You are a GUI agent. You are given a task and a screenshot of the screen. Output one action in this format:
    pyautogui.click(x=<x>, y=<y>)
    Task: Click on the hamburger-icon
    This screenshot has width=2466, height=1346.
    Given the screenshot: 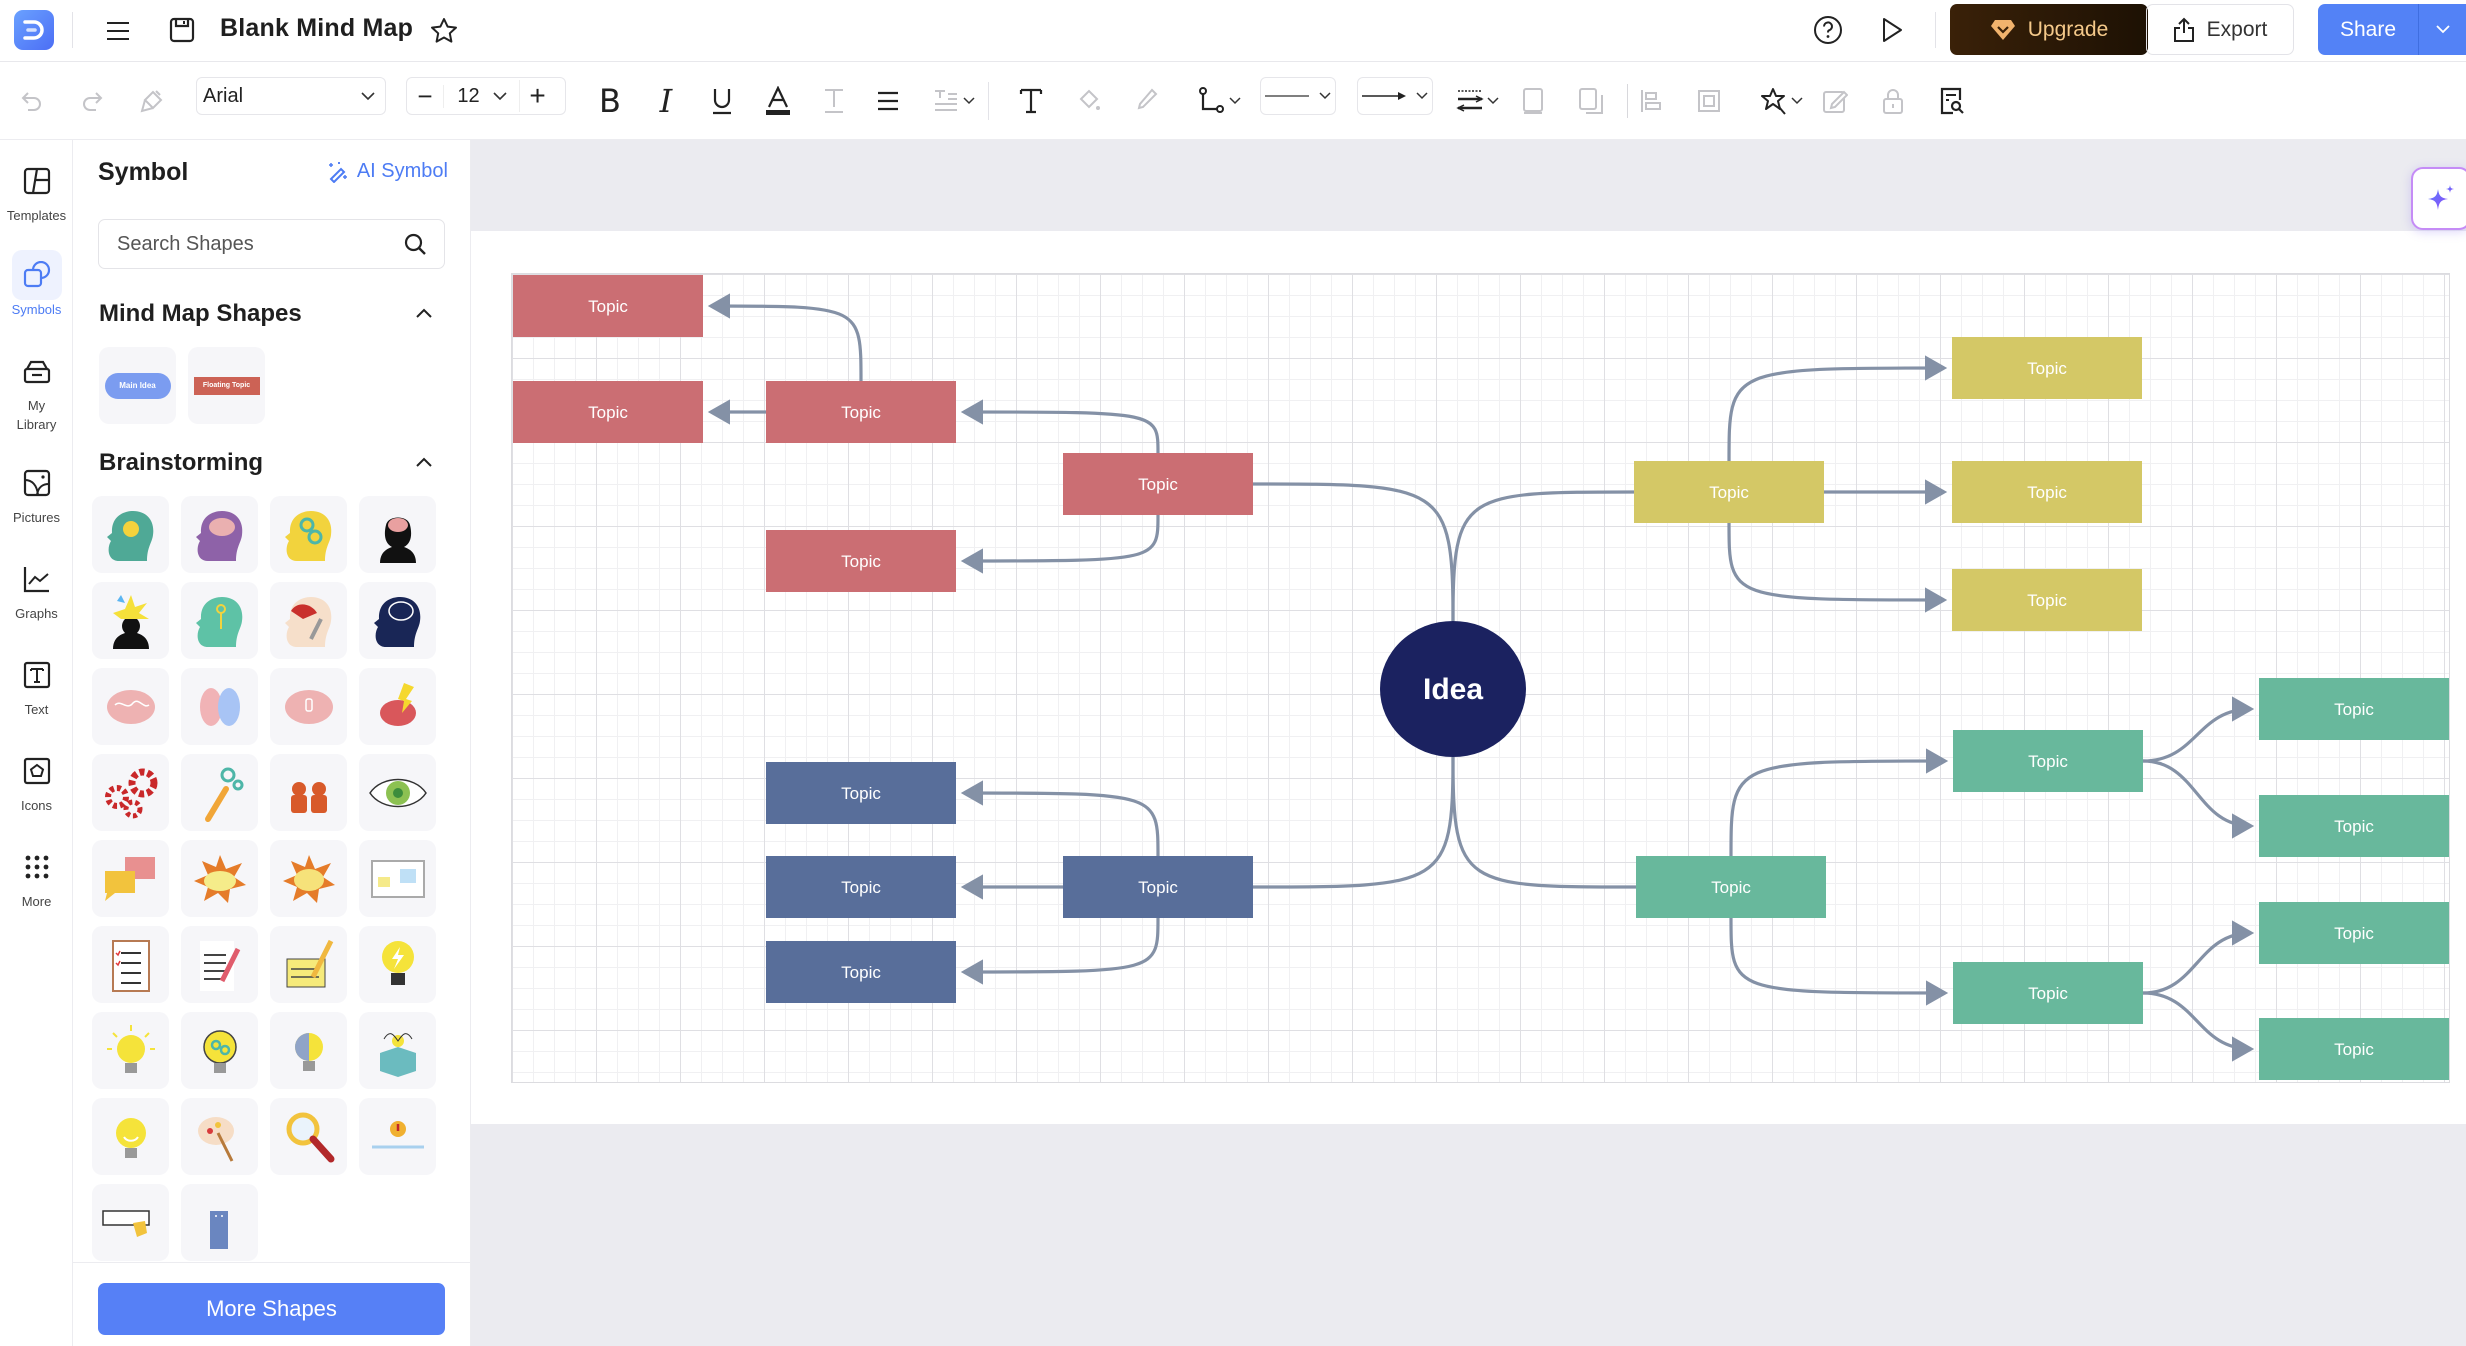 What is the action you would take?
    pyautogui.click(x=118, y=31)
    